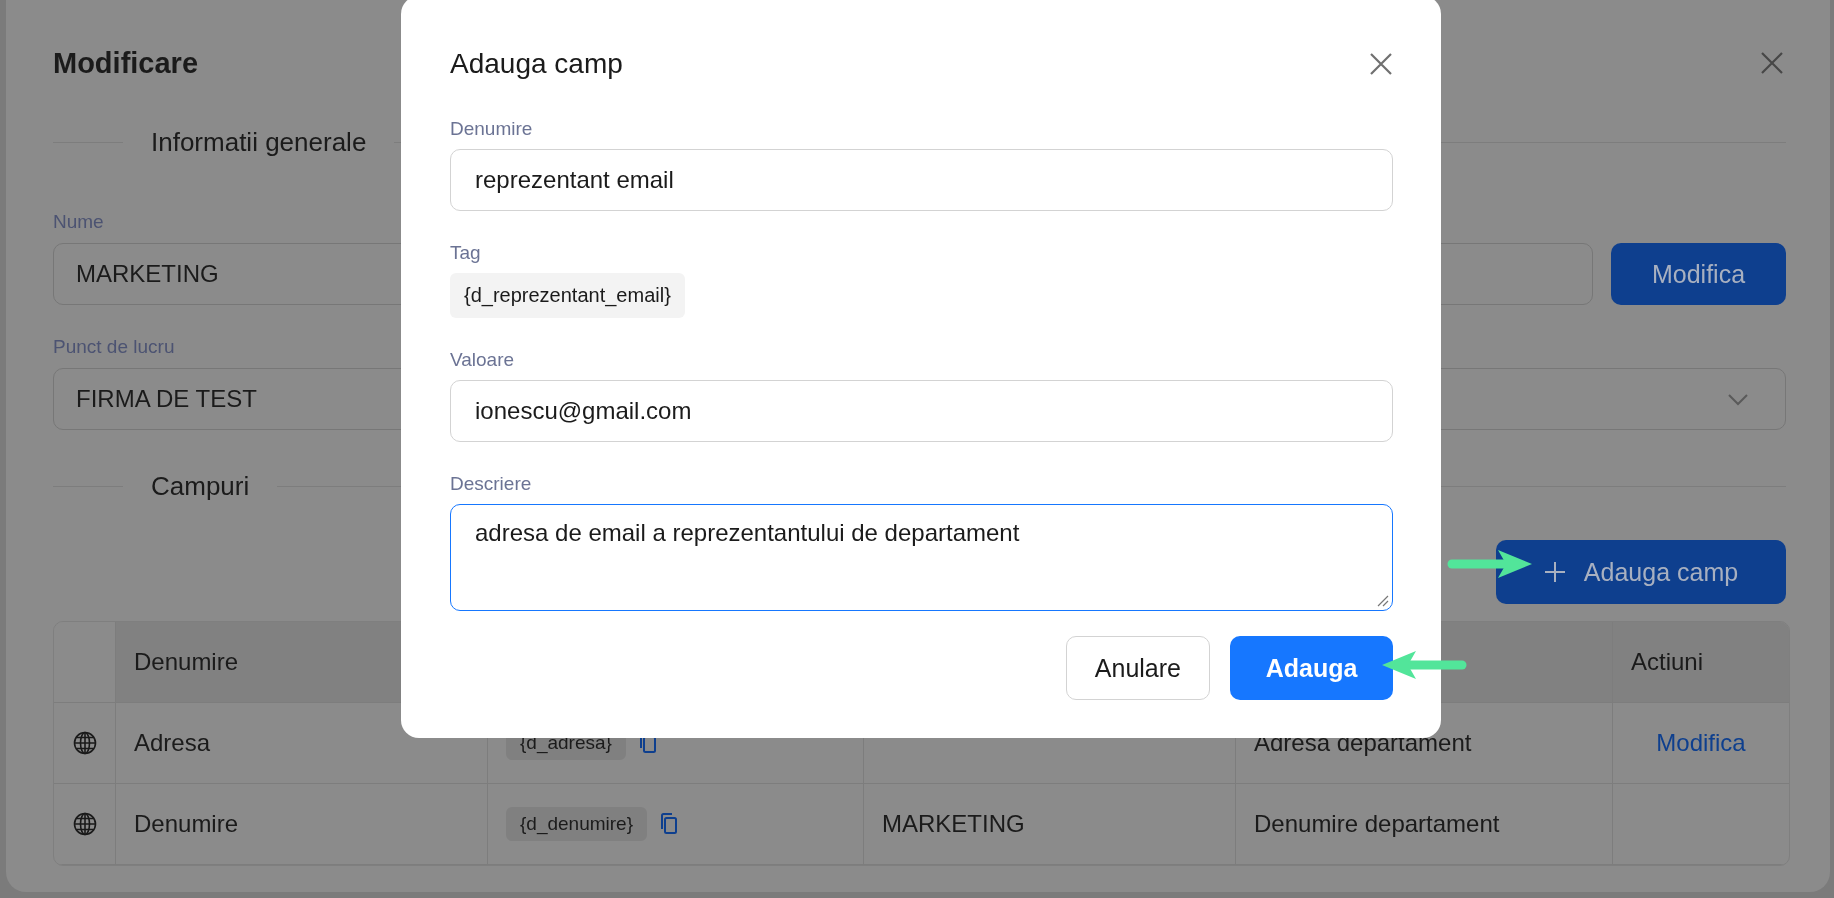 The image size is (1834, 898). What do you see at coordinates (1311, 668) in the screenshot?
I see `add-button: Adauga` at bounding box center [1311, 668].